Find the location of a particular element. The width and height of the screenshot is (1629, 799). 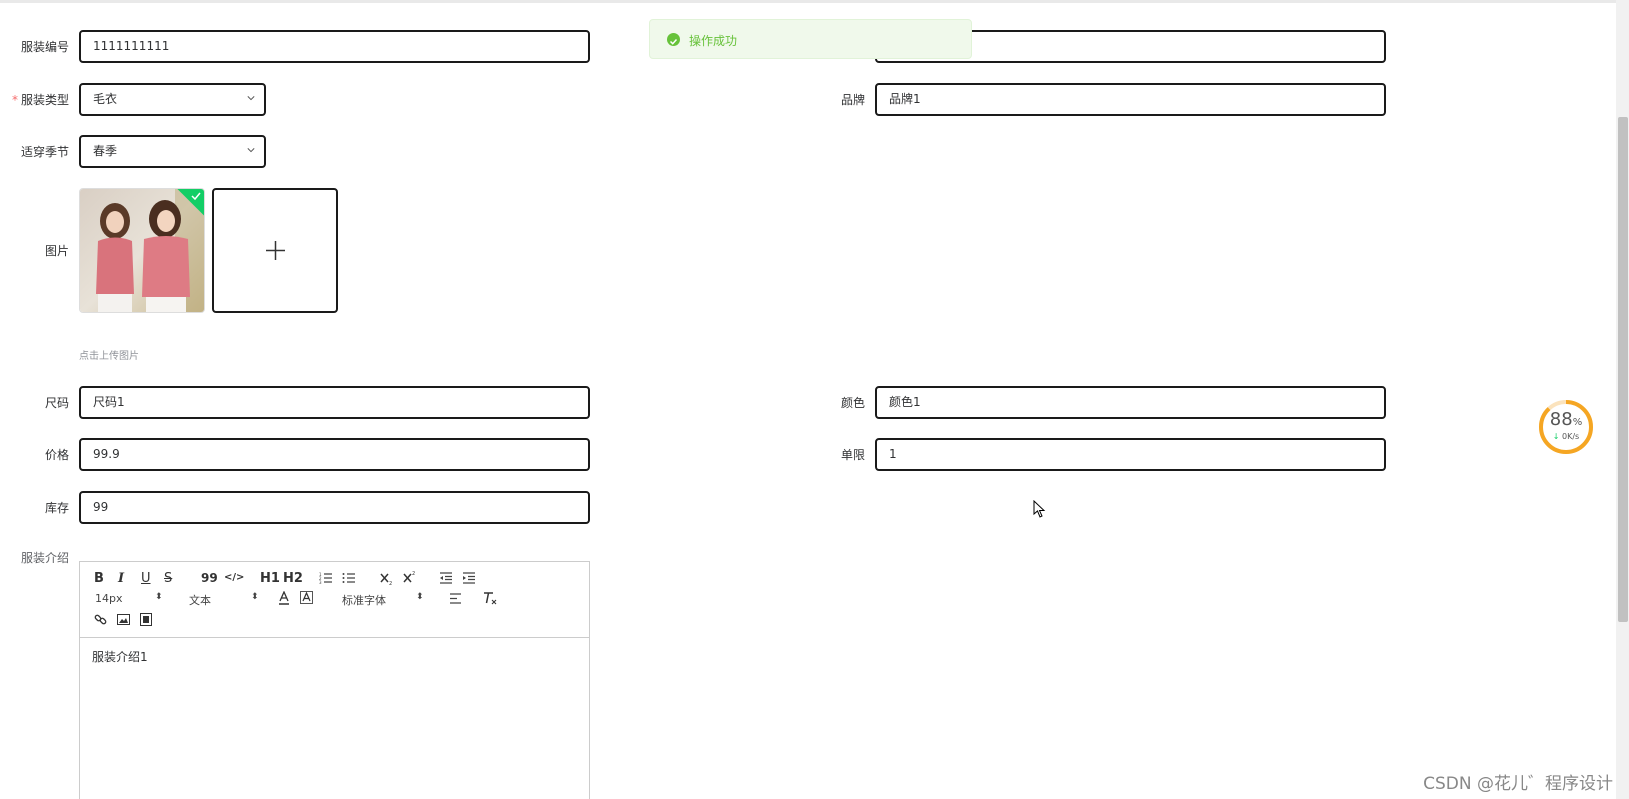

strike-button: S is located at coordinates (168, 578).